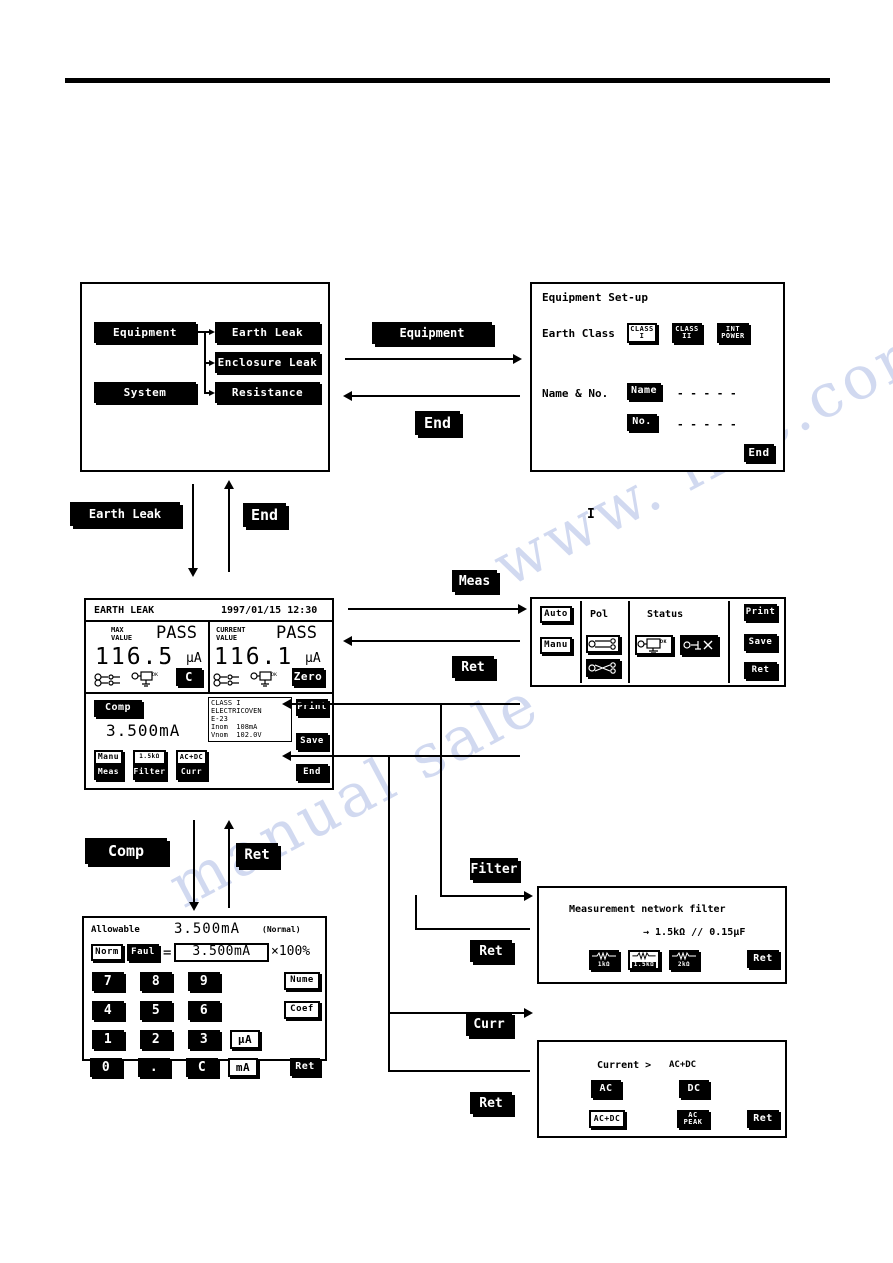 The height and width of the screenshot is (1263, 893). I want to click on menu-button-equipment: Equipment, so click(145, 332).